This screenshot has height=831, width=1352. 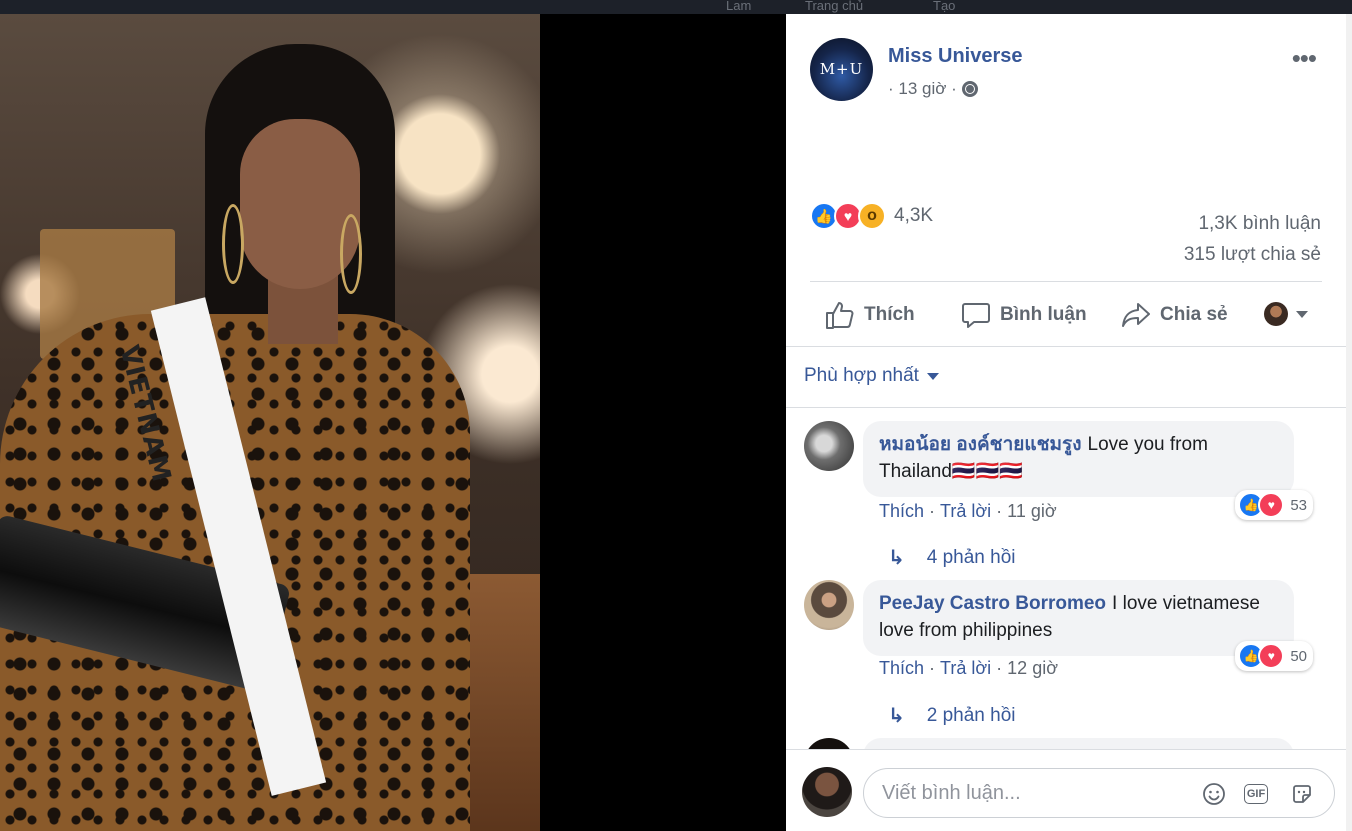 I want to click on scrollbar, so click(x=1349, y=422).